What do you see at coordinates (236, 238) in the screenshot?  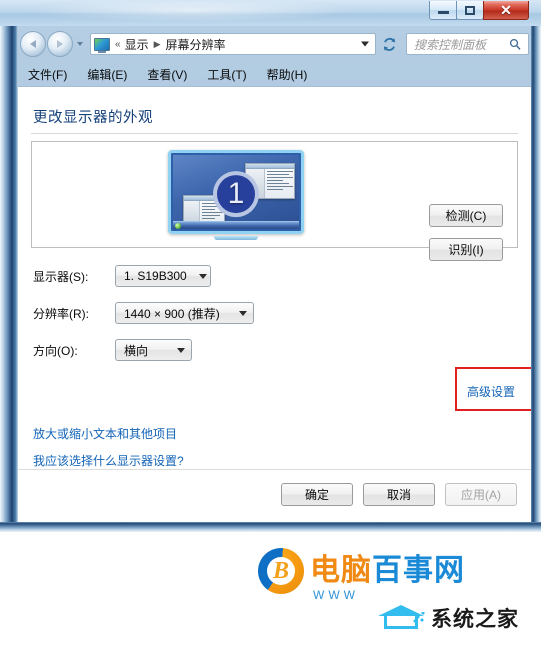 I see `monitor-stand` at bounding box center [236, 238].